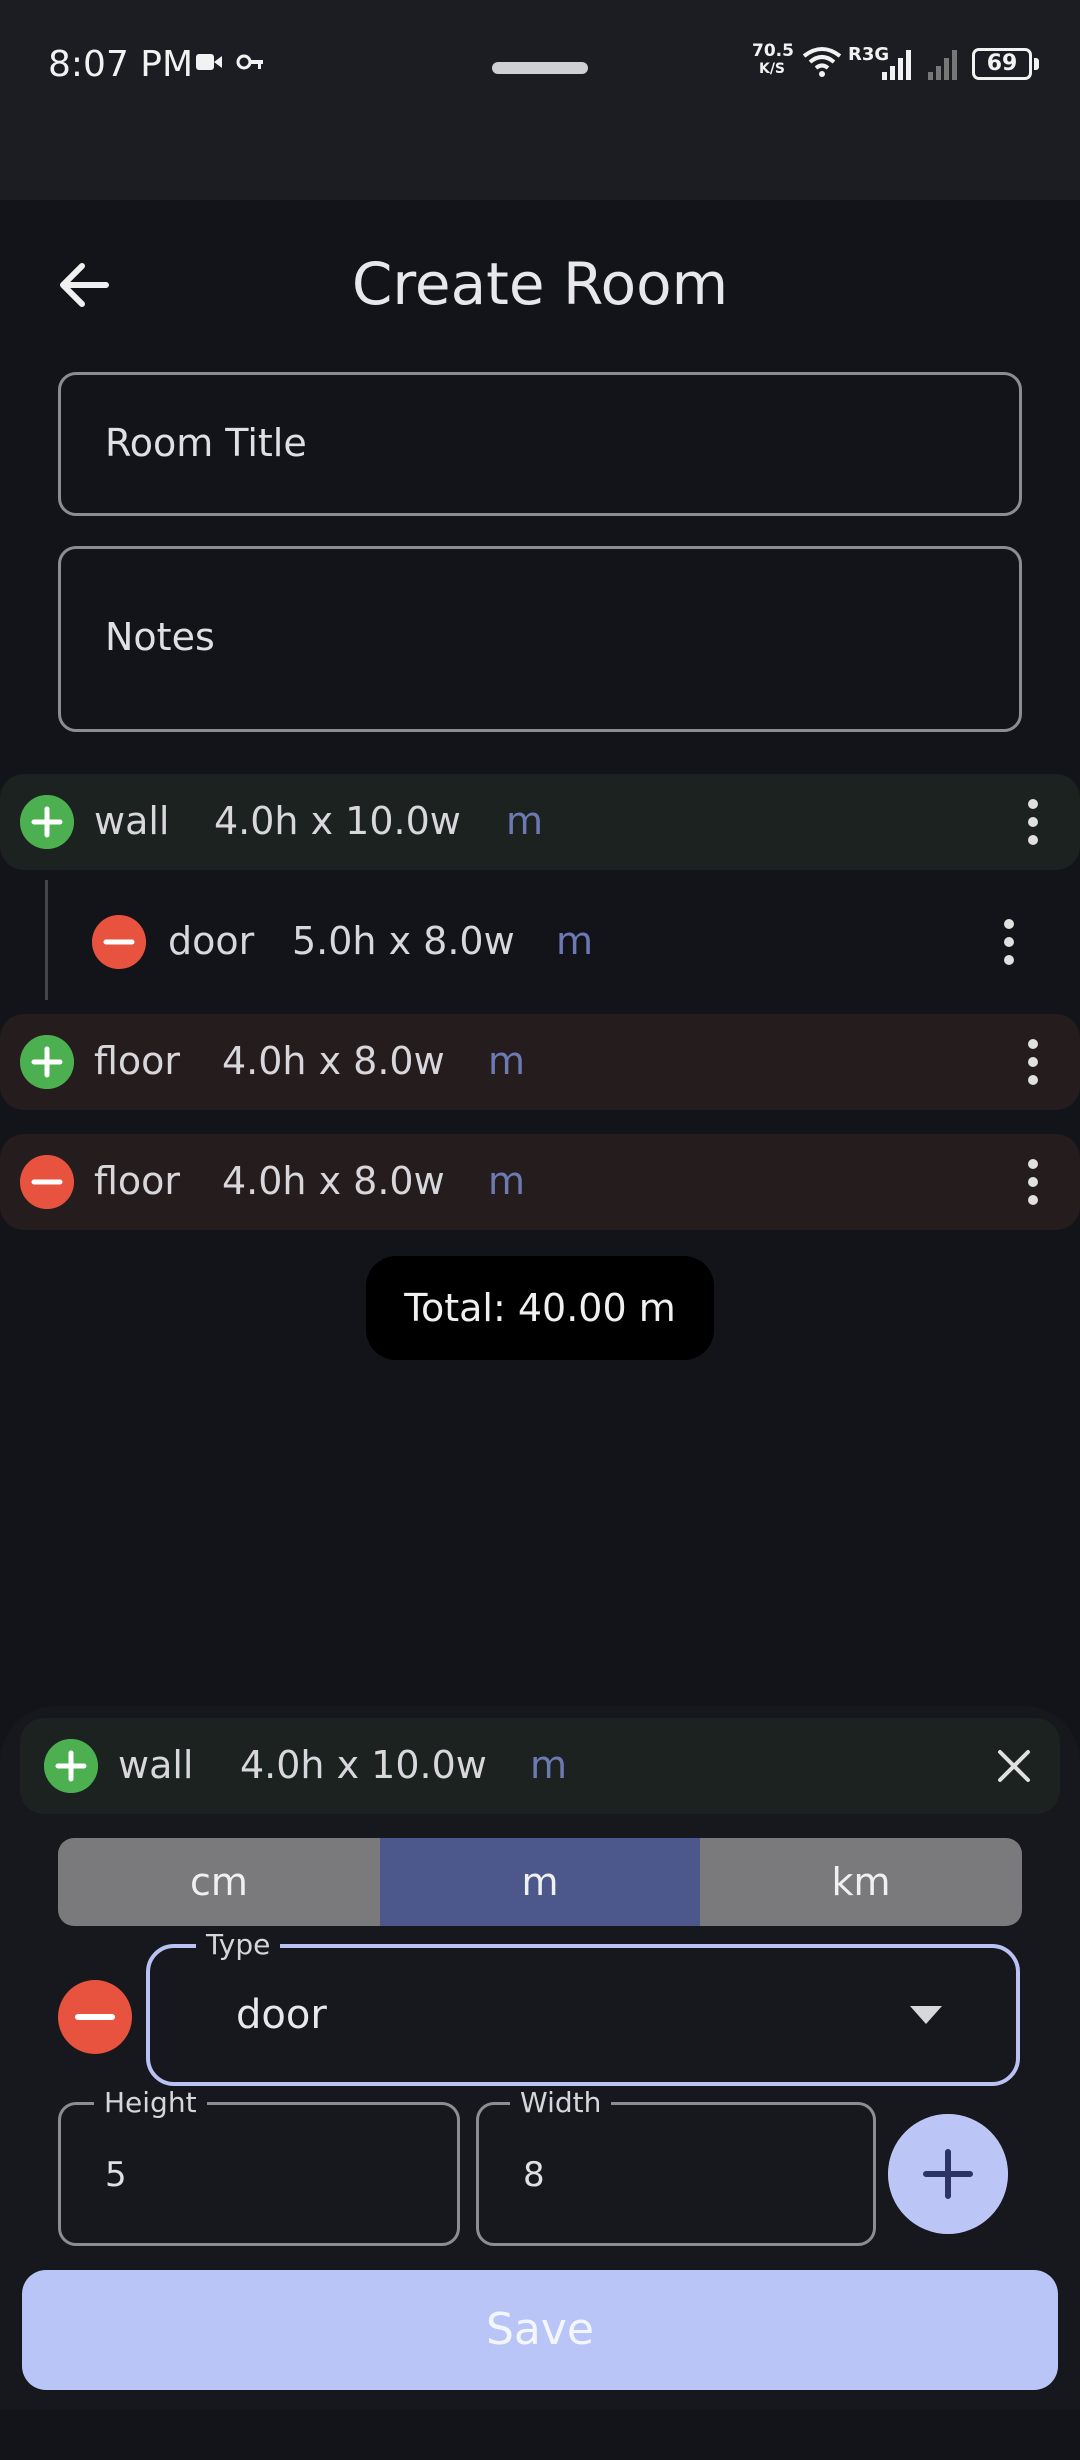  I want to click on add-item-button, so click(948, 2174).